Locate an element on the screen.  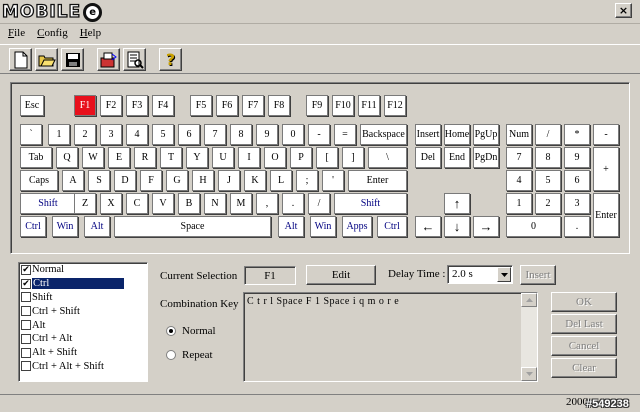
ok-button: OK is located at coordinates (584, 302).